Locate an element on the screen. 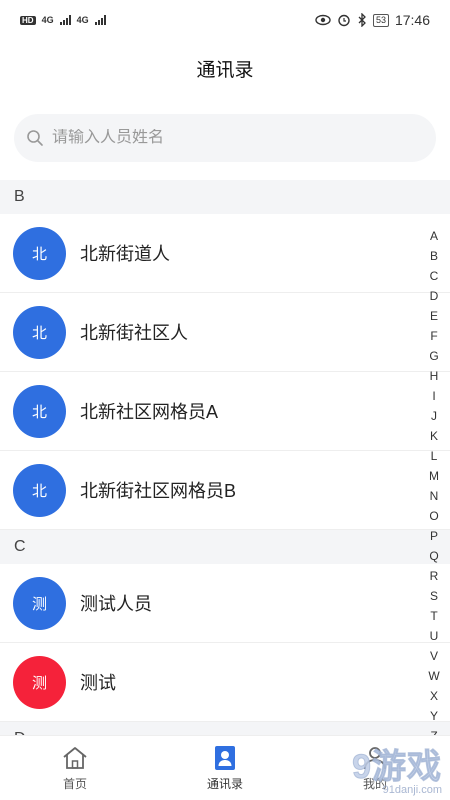 The width and height of the screenshot is (450, 800). signal-icon is located at coordinates (65, 20).